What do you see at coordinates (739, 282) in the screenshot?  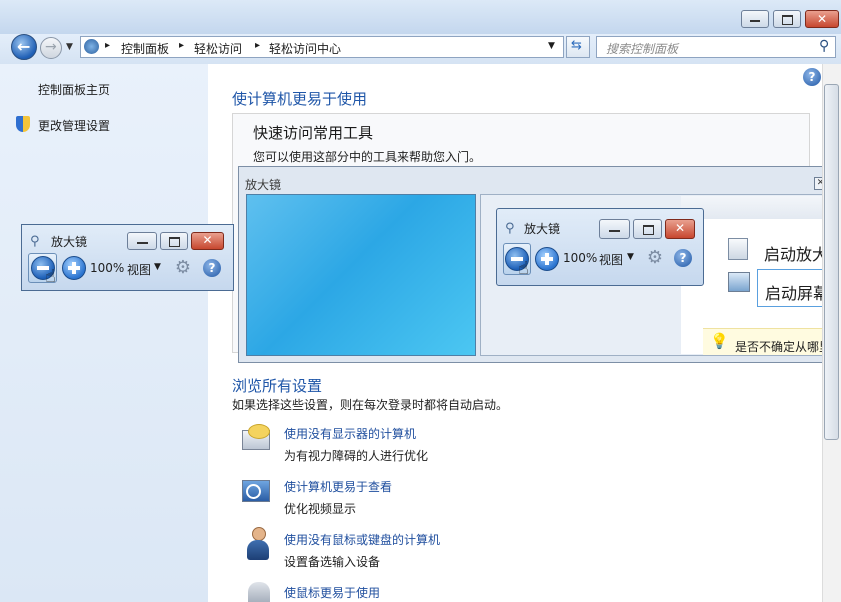 I see `narrator-tool-icon` at bounding box center [739, 282].